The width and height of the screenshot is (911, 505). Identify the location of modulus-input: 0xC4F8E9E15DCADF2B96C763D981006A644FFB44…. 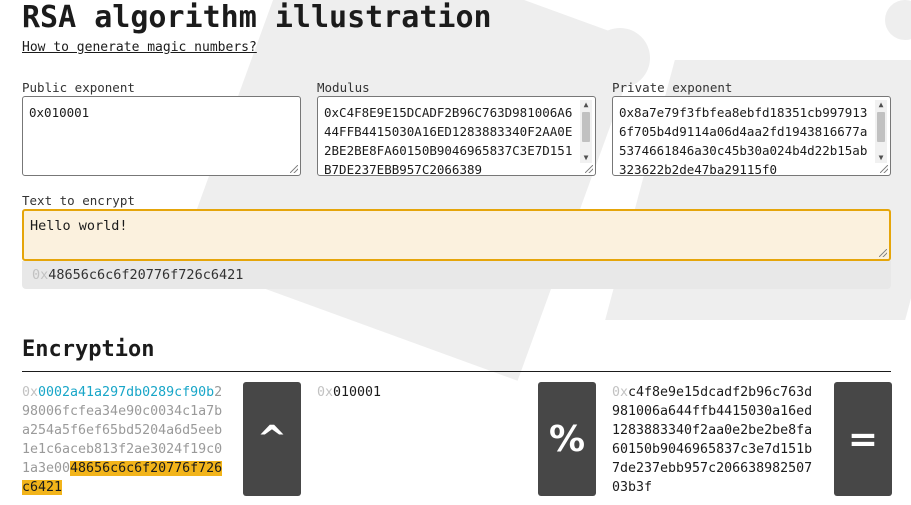
(456, 136).